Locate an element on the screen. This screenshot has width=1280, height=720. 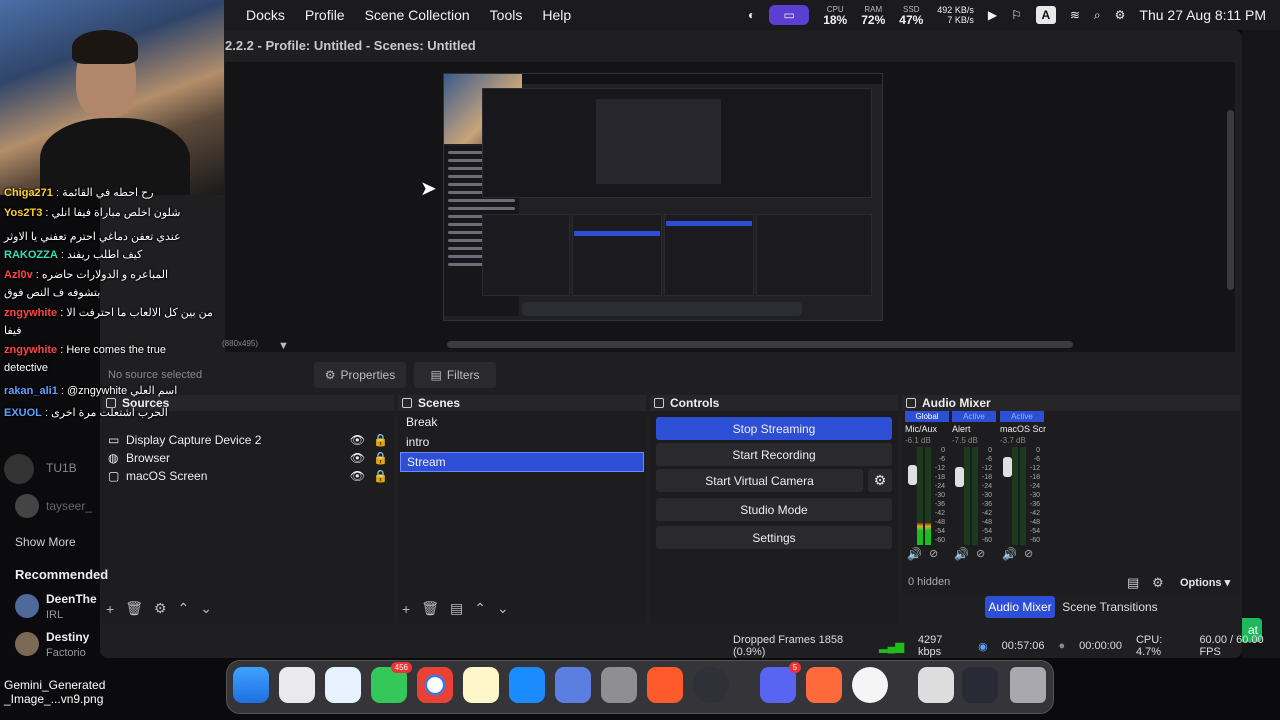
channel-tu1b: TU1B is located at coordinates (61, 468).